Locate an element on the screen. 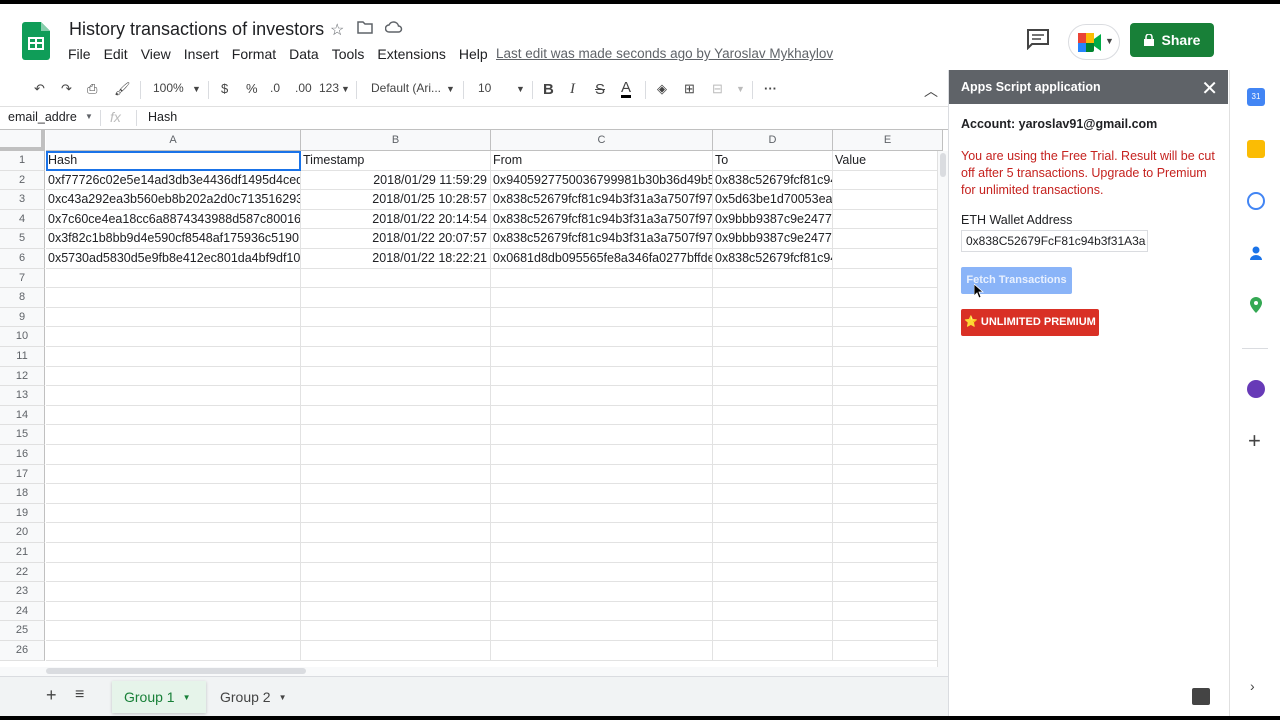  tab-group-2: Group 2 ▼ is located at coordinates (255, 697).